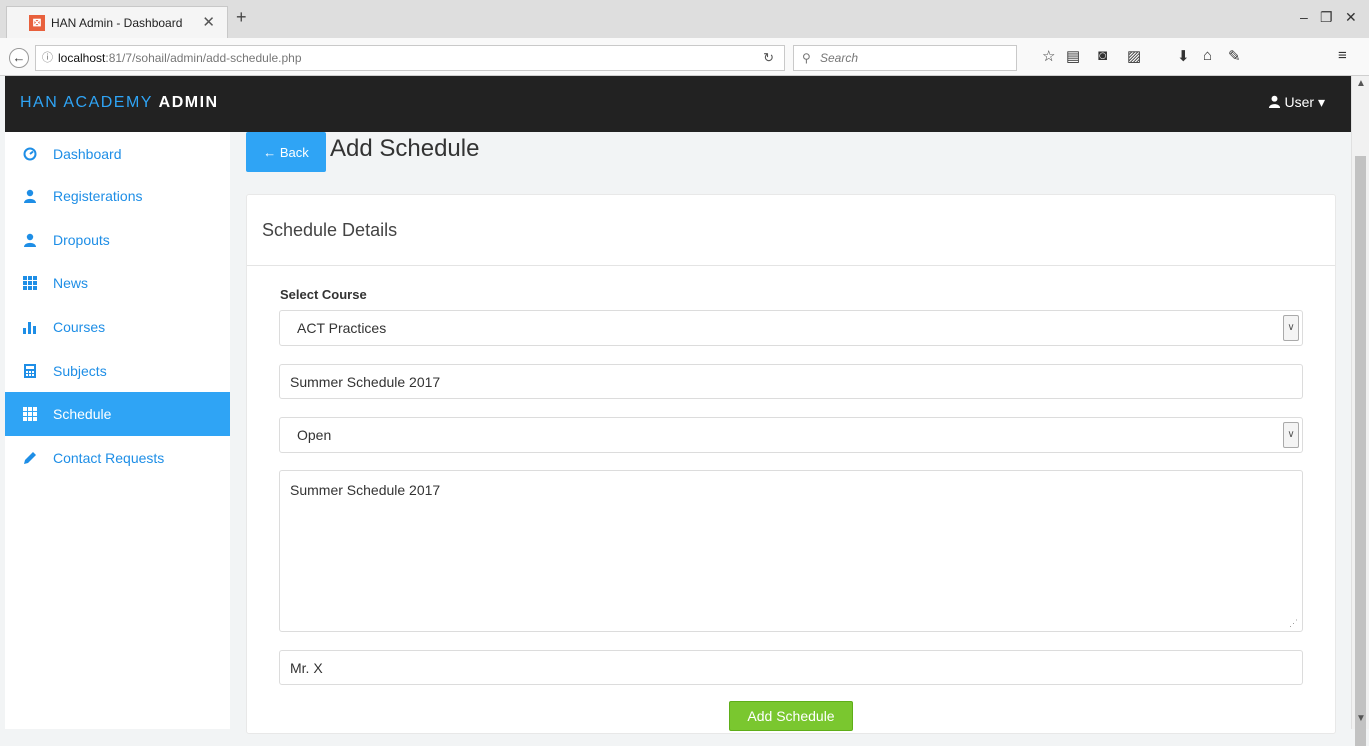 The image size is (1369, 746). What do you see at coordinates (117, 414) in the screenshot?
I see `sidebar-item-schedule: Schedule` at bounding box center [117, 414].